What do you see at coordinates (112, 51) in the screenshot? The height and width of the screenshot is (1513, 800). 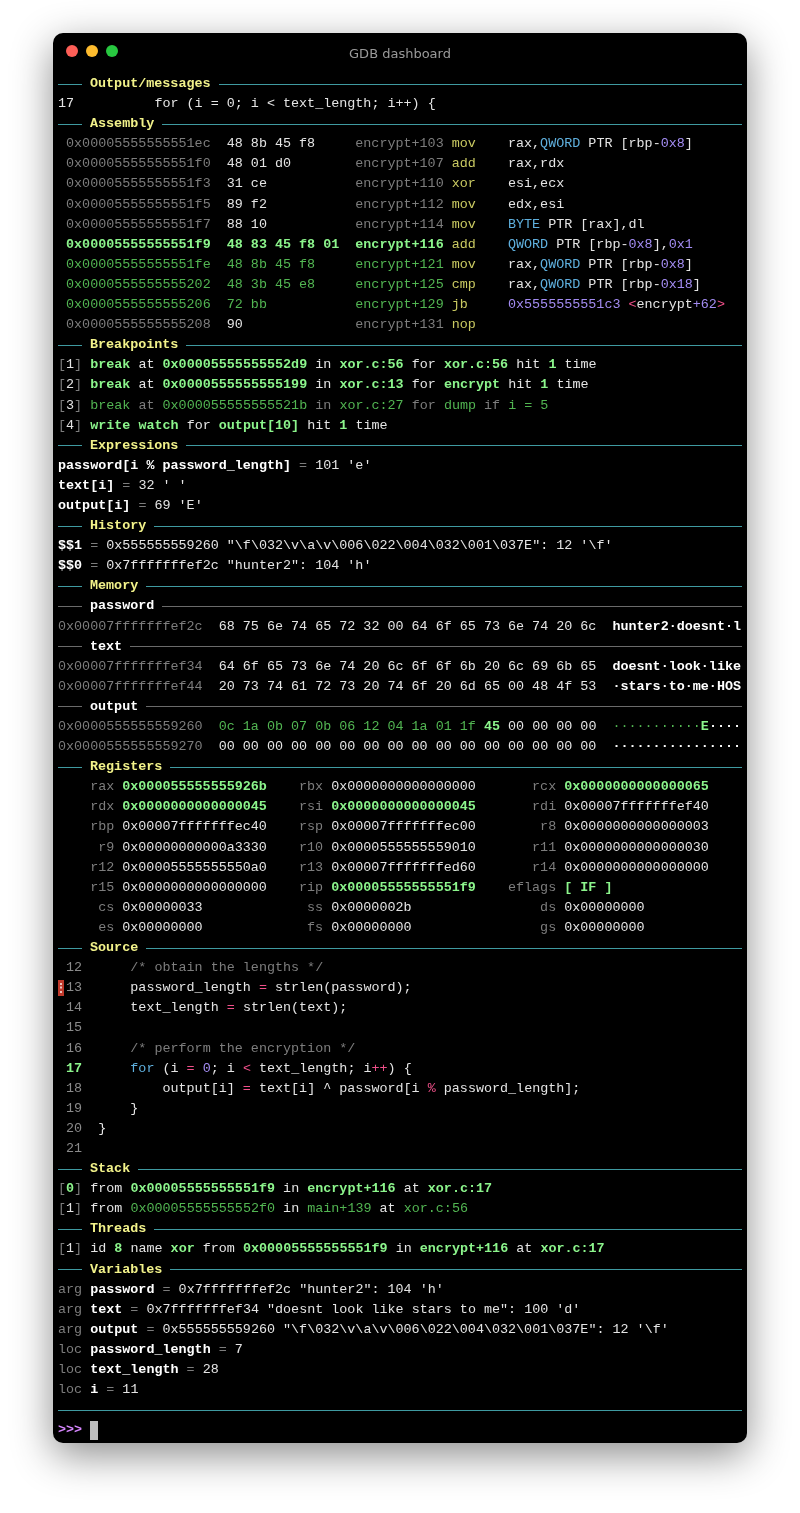 I see `maximize-button` at bounding box center [112, 51].